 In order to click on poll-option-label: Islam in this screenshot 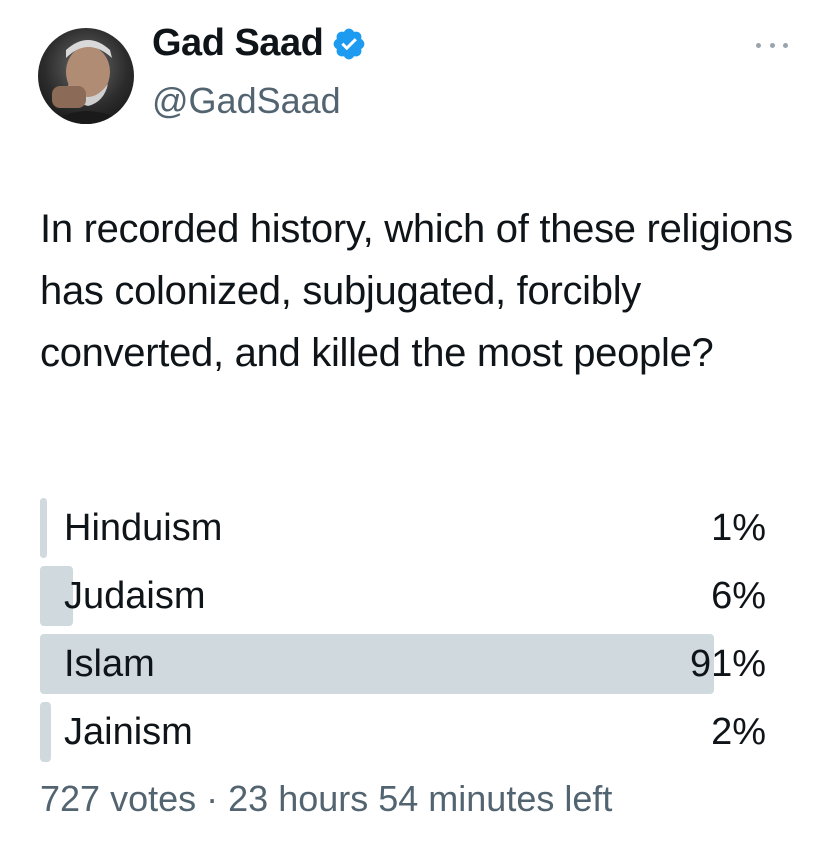, I will do `click(109, 663)`.